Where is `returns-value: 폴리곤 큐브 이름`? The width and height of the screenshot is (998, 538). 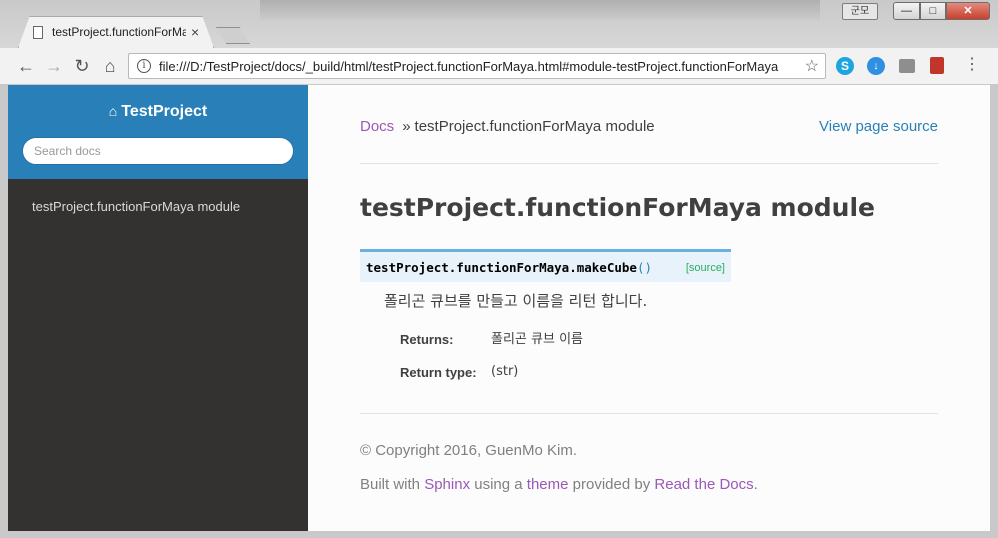 returns-value: 폴리곤 큐브 이름 is located at coordinates (537, 339).